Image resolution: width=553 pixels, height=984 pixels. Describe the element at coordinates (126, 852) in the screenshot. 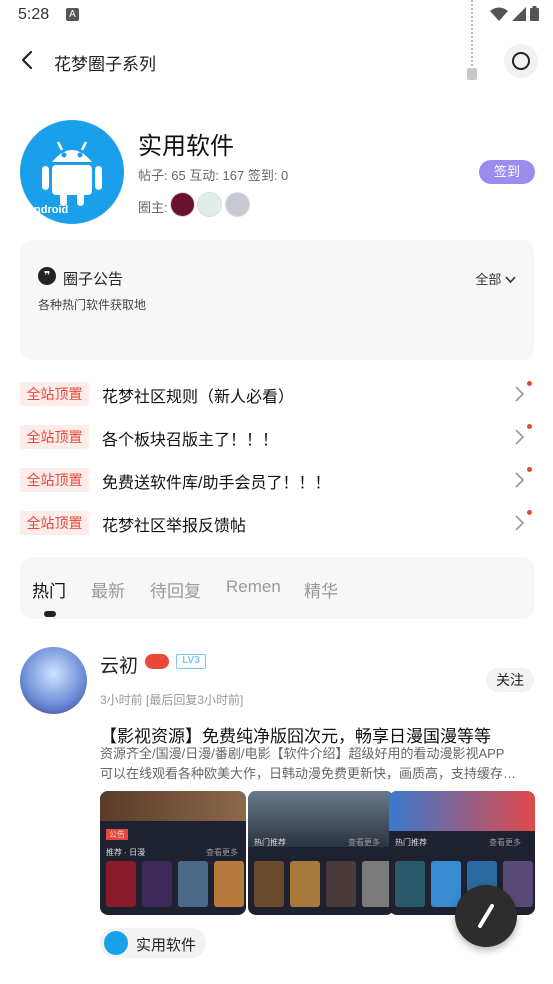

I see `image-label: 推荐 · 日漫` at that location.